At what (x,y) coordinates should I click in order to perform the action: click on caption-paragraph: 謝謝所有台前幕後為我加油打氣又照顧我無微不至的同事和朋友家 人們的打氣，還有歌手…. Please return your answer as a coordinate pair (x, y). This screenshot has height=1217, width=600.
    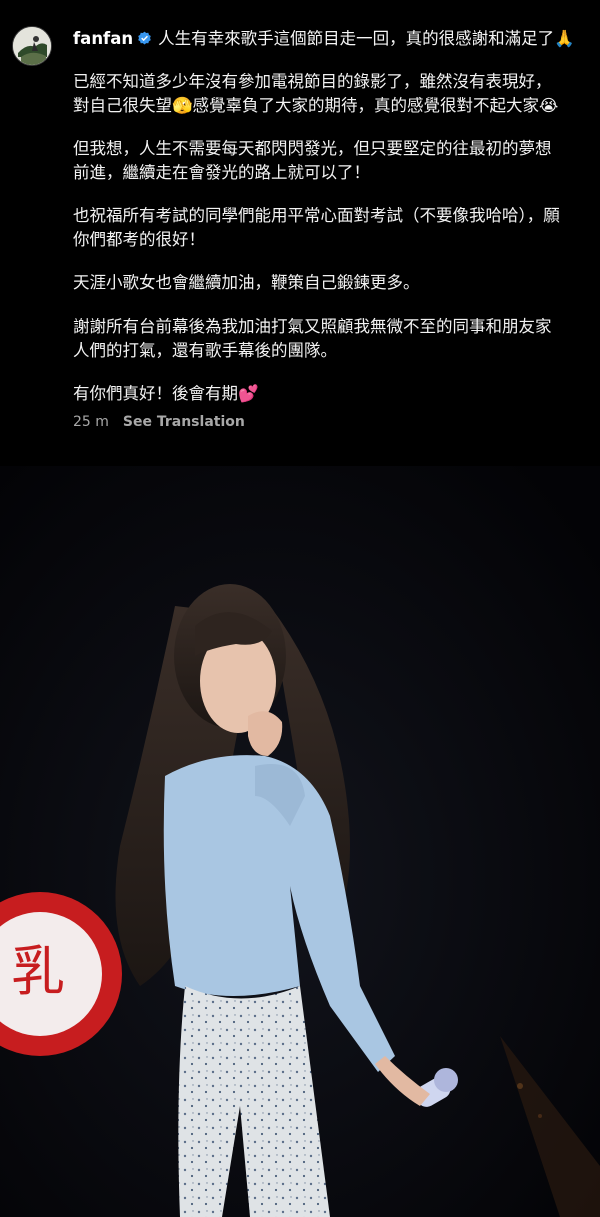
    Looking at the image, I should click on (312, 338).